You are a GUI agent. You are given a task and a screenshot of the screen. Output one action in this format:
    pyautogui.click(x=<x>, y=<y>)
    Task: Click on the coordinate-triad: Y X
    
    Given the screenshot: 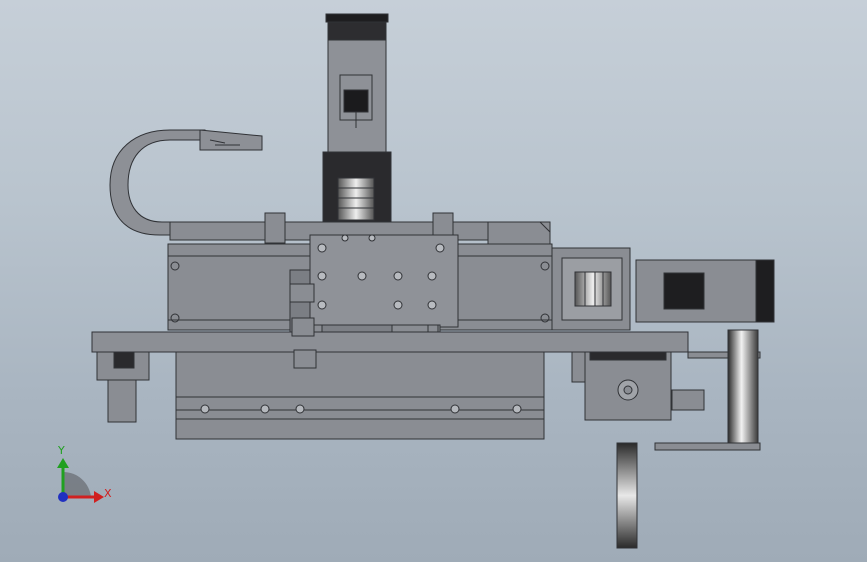 What is the action you would take?
    pyautogui.click(x=84, y=473)
    